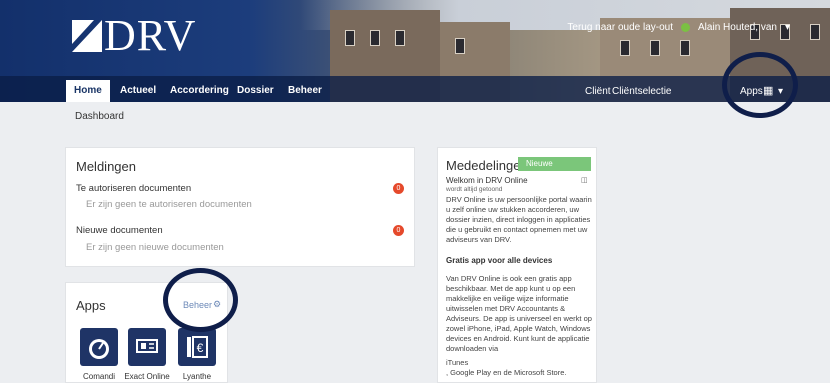  I want to click on user-status-icon, so click(686, 27).